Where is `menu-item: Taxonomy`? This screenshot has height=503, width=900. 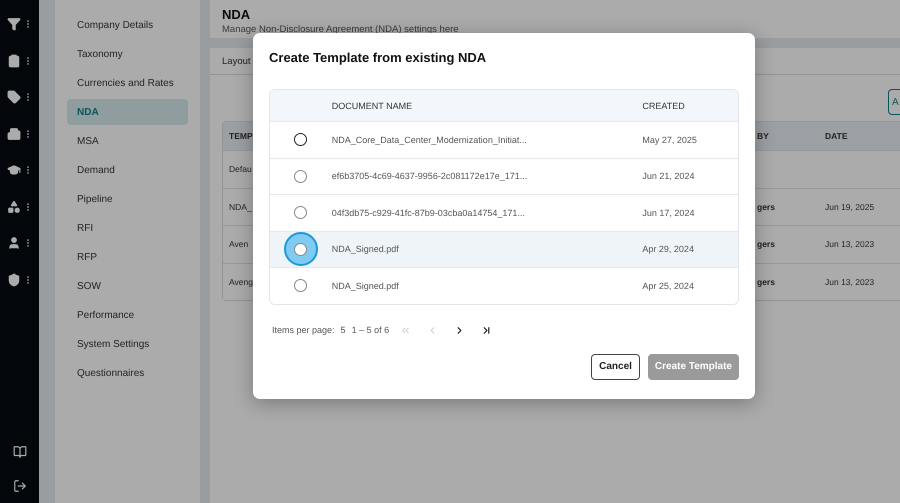 menu-item: Taxonomy is located at coordinates (127, 54).